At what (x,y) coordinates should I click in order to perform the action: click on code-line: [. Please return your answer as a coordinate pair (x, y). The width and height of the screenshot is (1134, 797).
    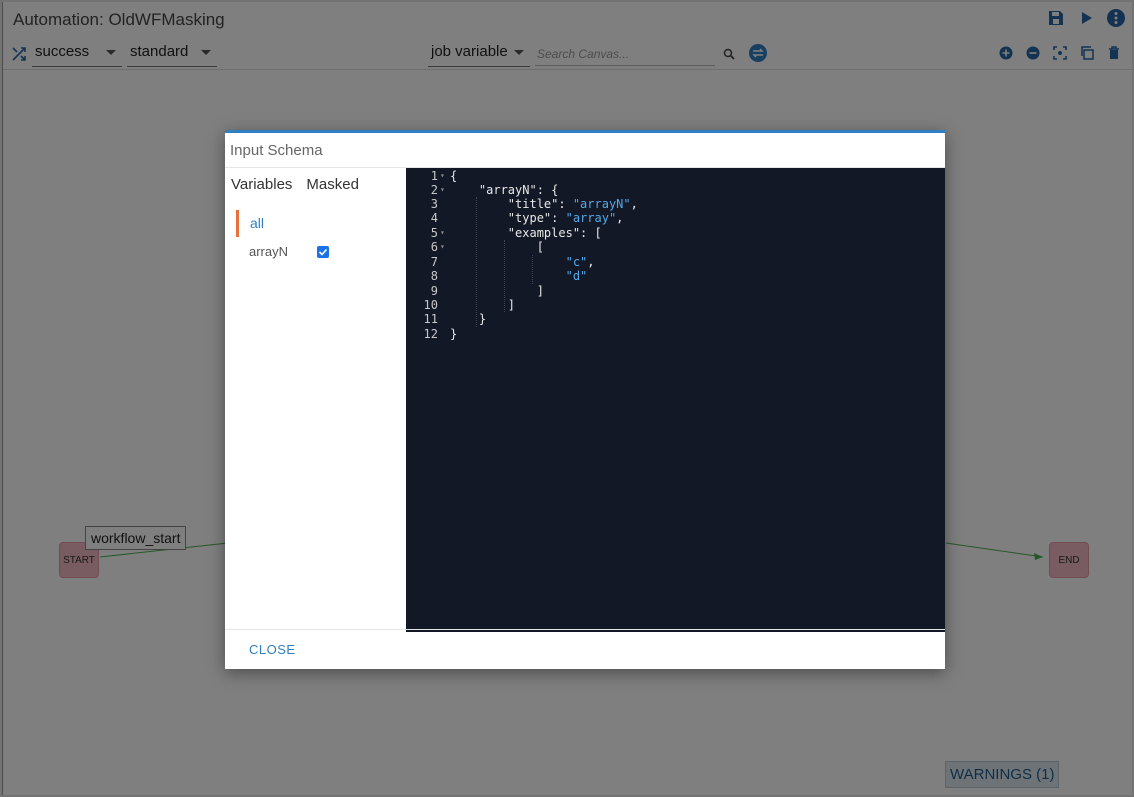
    Looking at the image, I should click on (497, 247).